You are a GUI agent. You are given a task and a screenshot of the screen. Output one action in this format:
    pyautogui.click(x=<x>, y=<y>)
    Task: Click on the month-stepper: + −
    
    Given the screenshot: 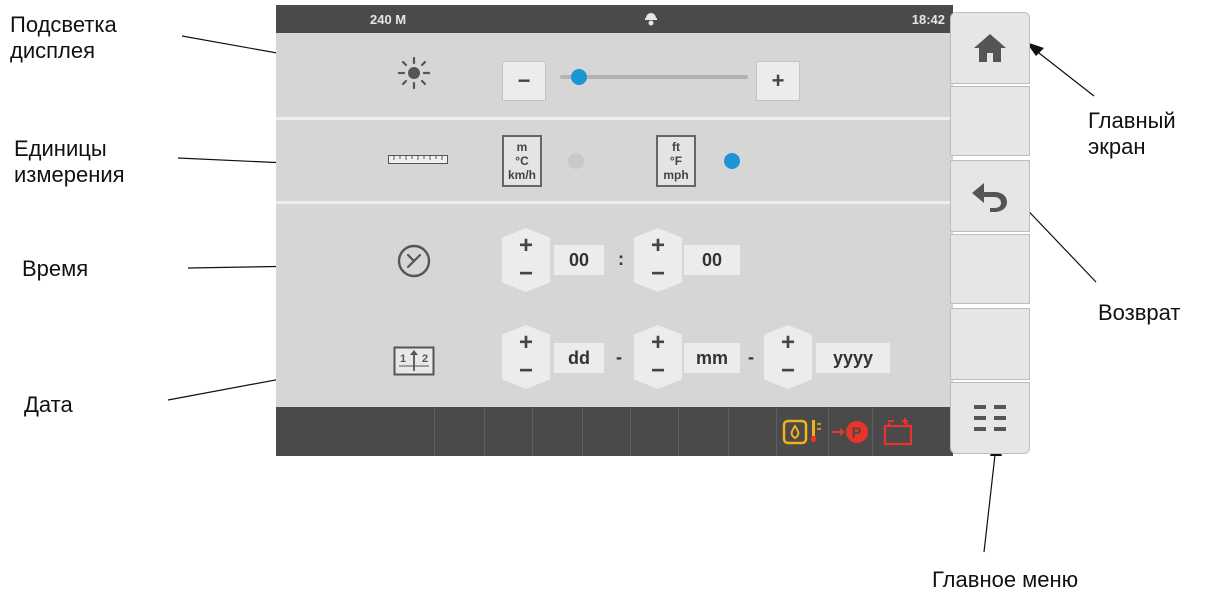 What is the action you would take?
    pyautogui.click(x=658, y=357)
    